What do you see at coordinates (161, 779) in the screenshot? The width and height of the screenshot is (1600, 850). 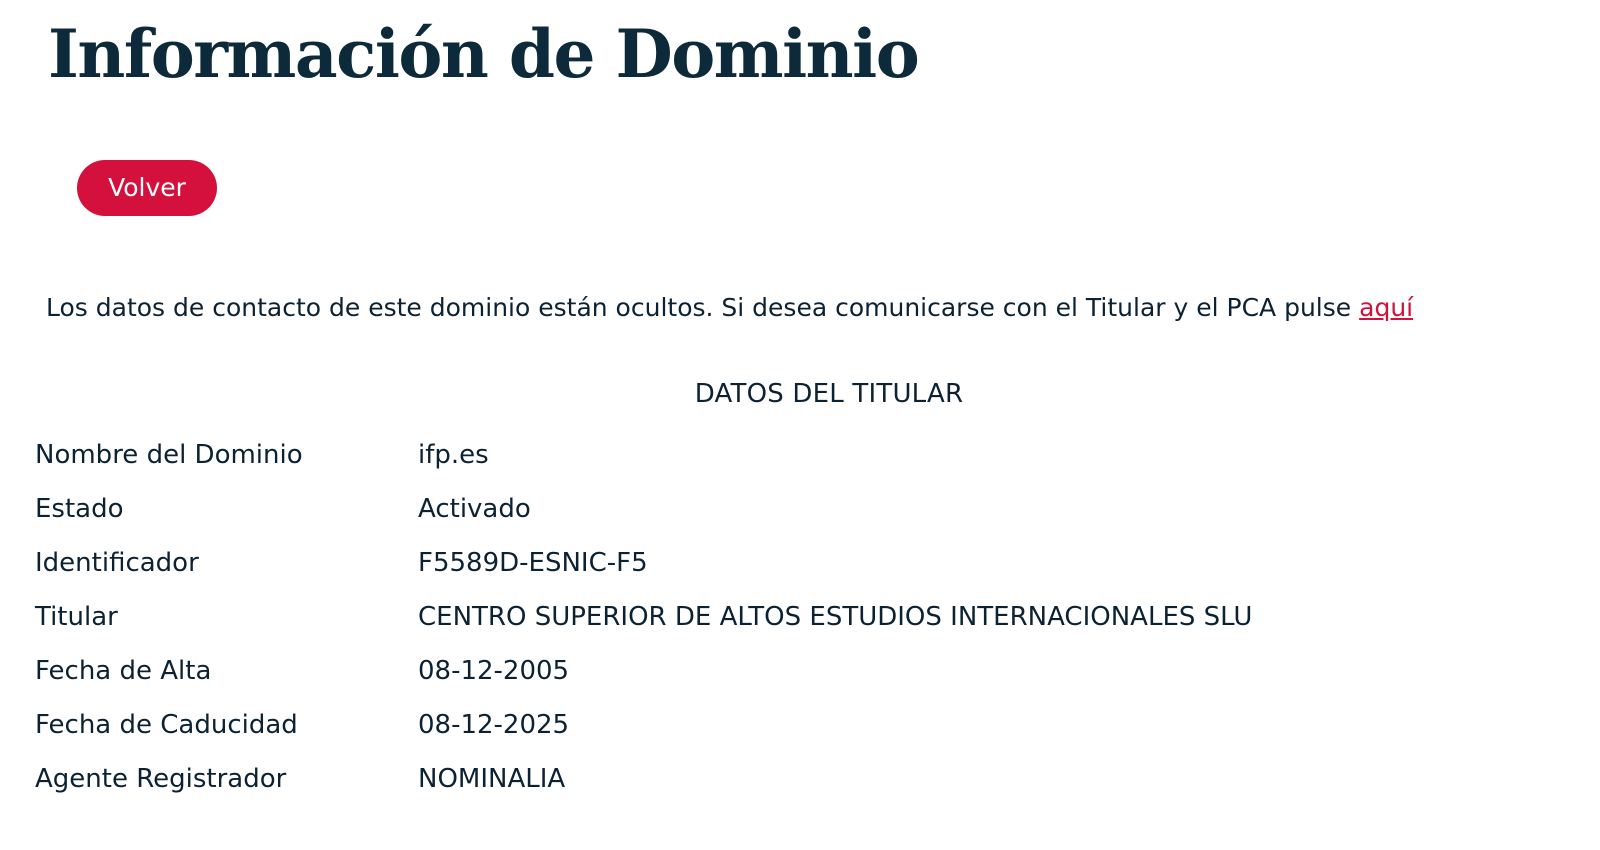 I see `row-label: Agente Registrador` at bounding box center [161, 779].